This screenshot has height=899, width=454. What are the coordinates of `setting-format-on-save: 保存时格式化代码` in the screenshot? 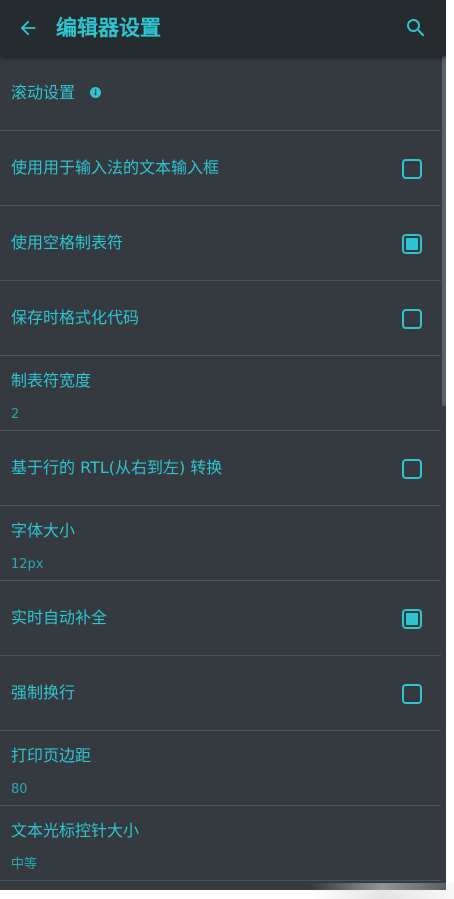 It's located at (220, 318).